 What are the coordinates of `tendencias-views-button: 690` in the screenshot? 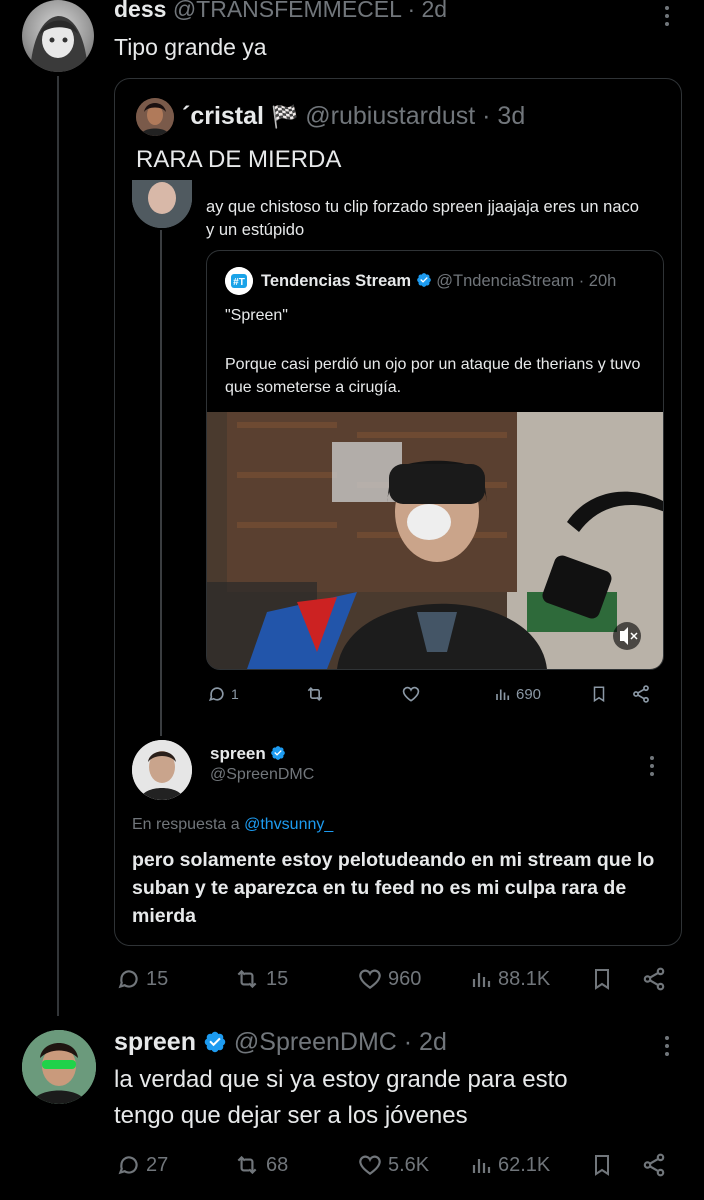 It's located at (517, 694).